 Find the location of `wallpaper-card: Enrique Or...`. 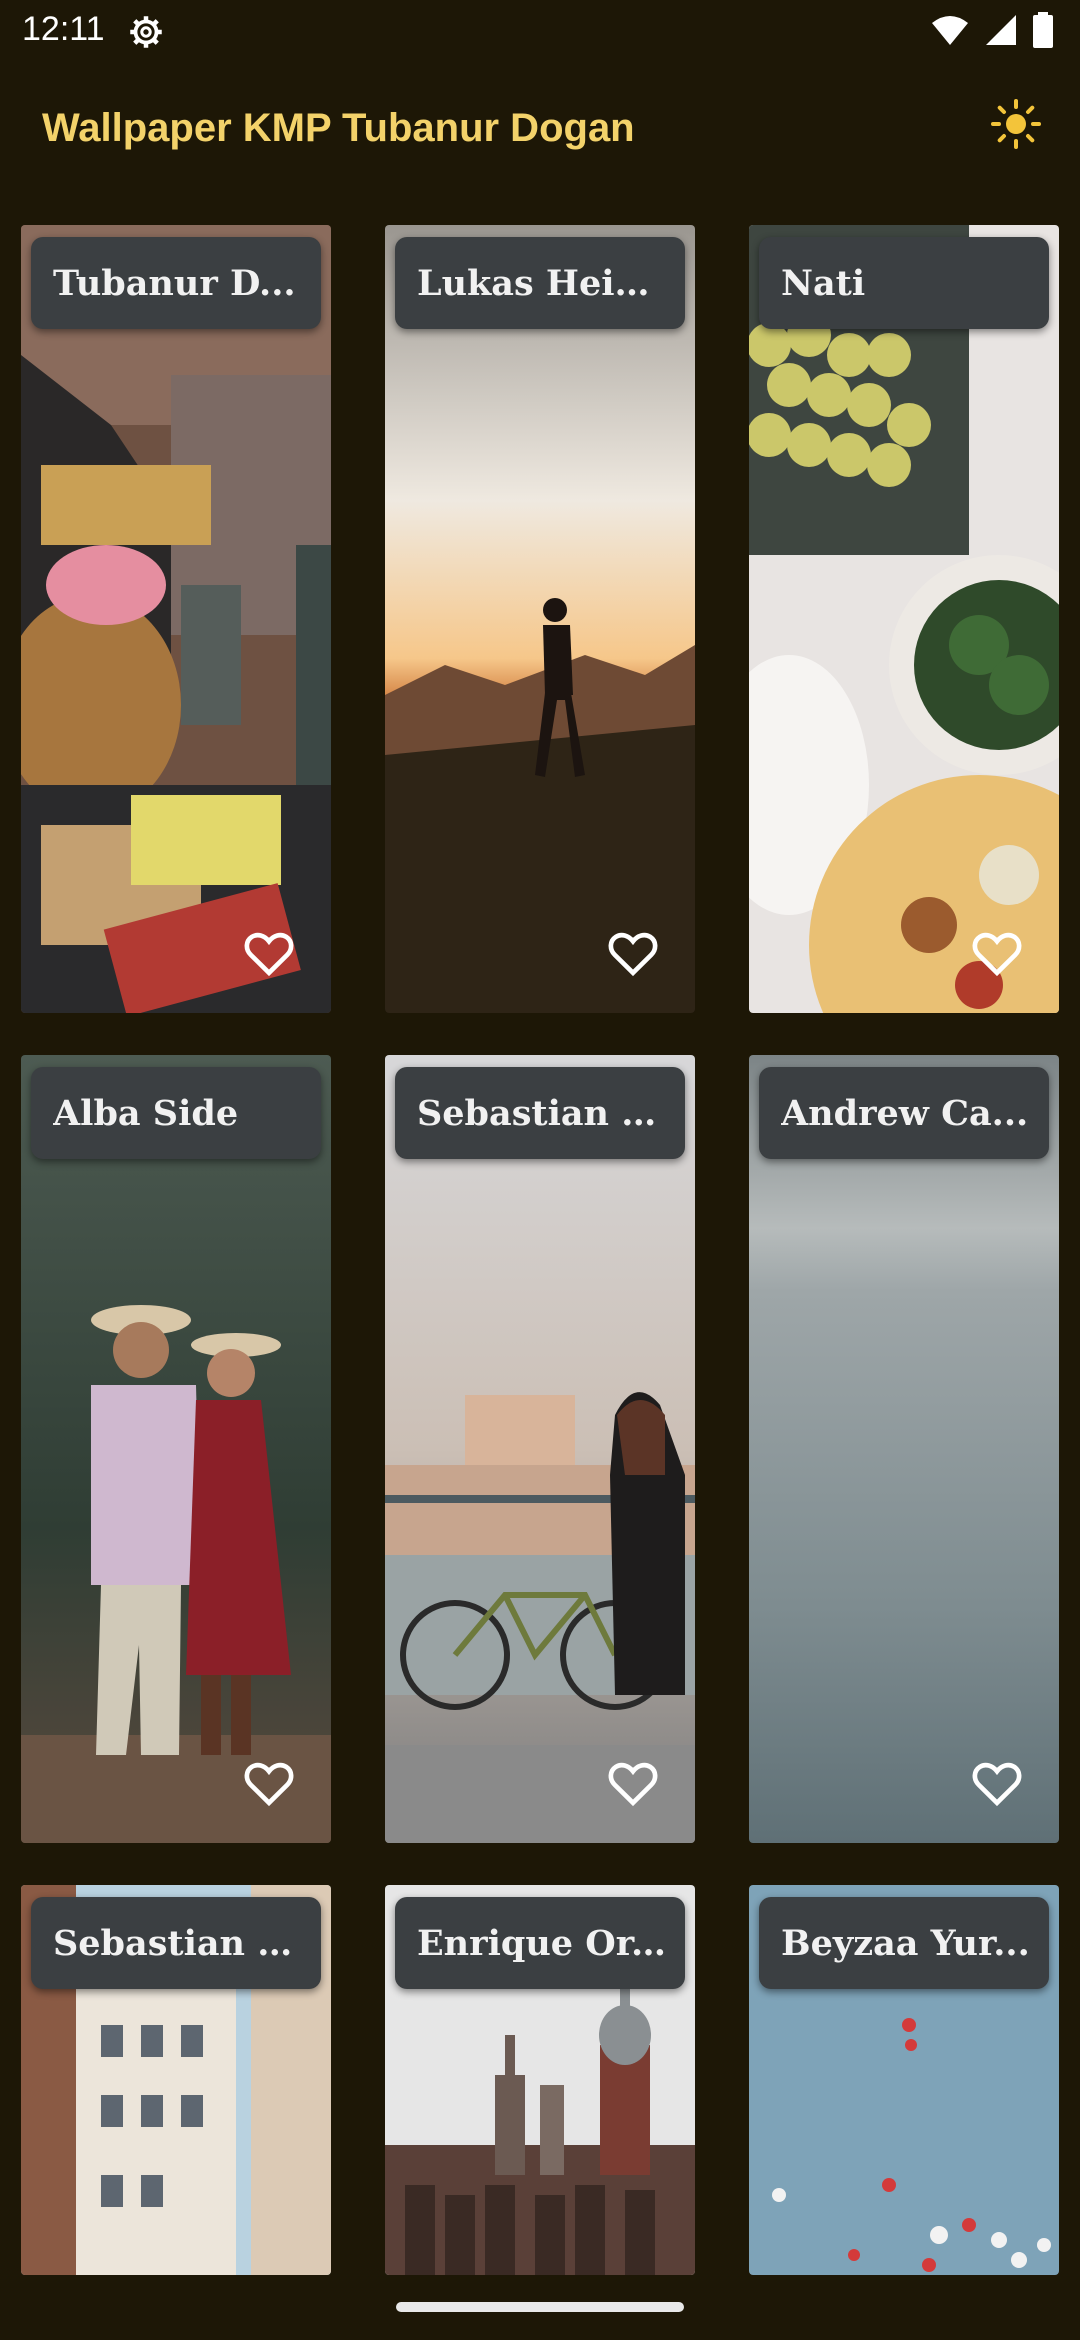

wallpaper-card: Enrique Or... is located at coordinates (540, 2080).